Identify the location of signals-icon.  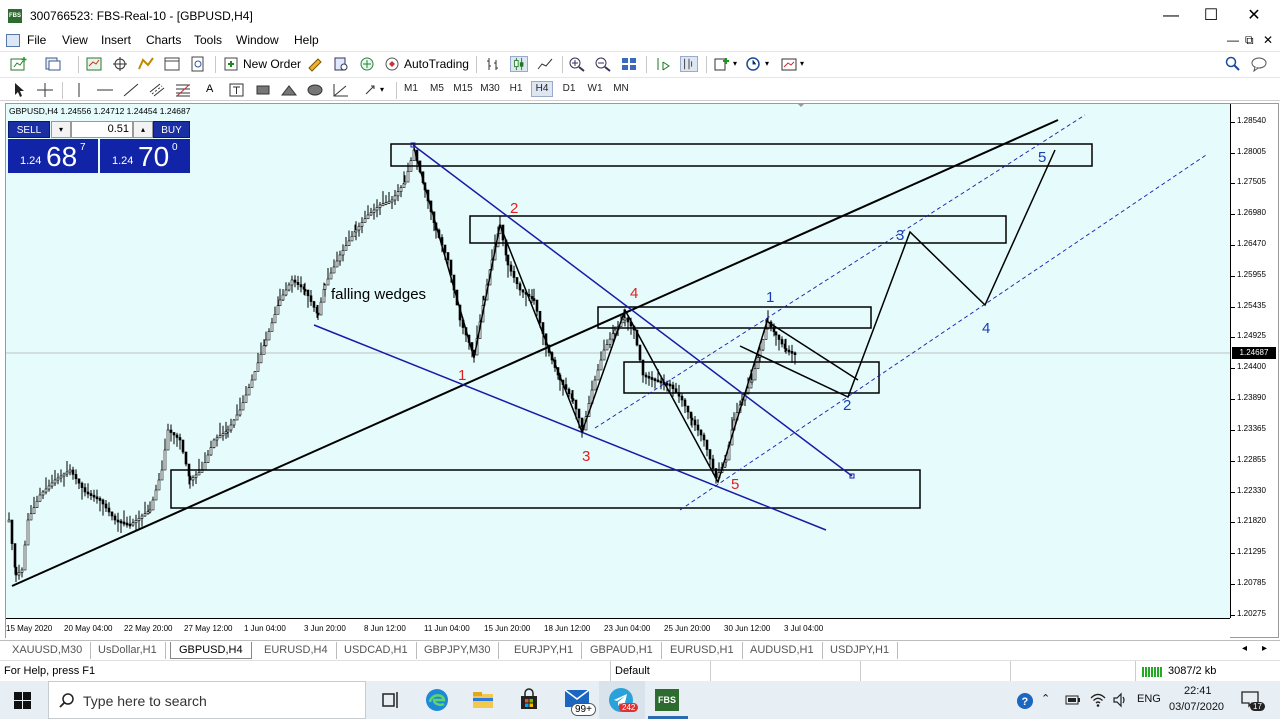
(341, 64).